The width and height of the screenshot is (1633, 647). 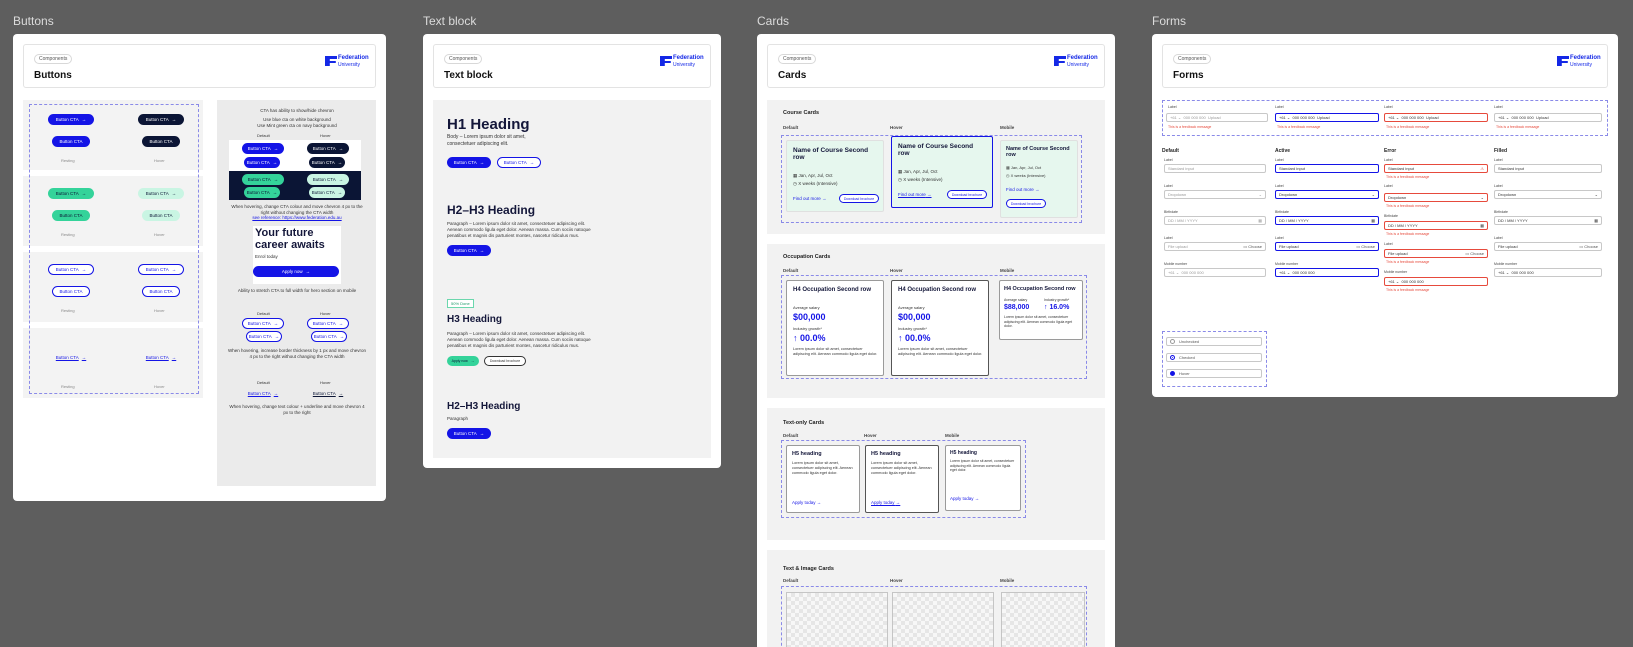 What do you see at coordinates (1215, 168) in the screenshot?
I see `standard-input-default: Standard input` at bounding box center [1215, 168].